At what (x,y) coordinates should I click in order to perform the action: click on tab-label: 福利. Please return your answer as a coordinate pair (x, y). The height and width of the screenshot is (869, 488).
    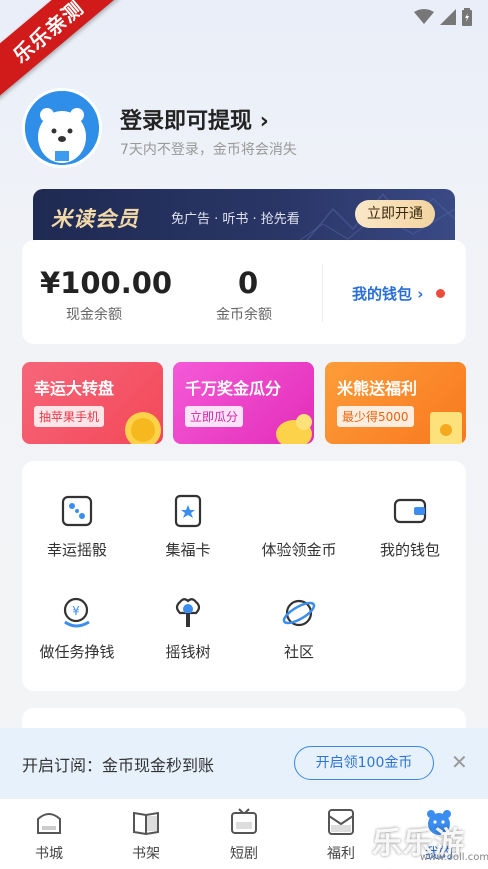
    Looking at the image, I should click on (341, 854).